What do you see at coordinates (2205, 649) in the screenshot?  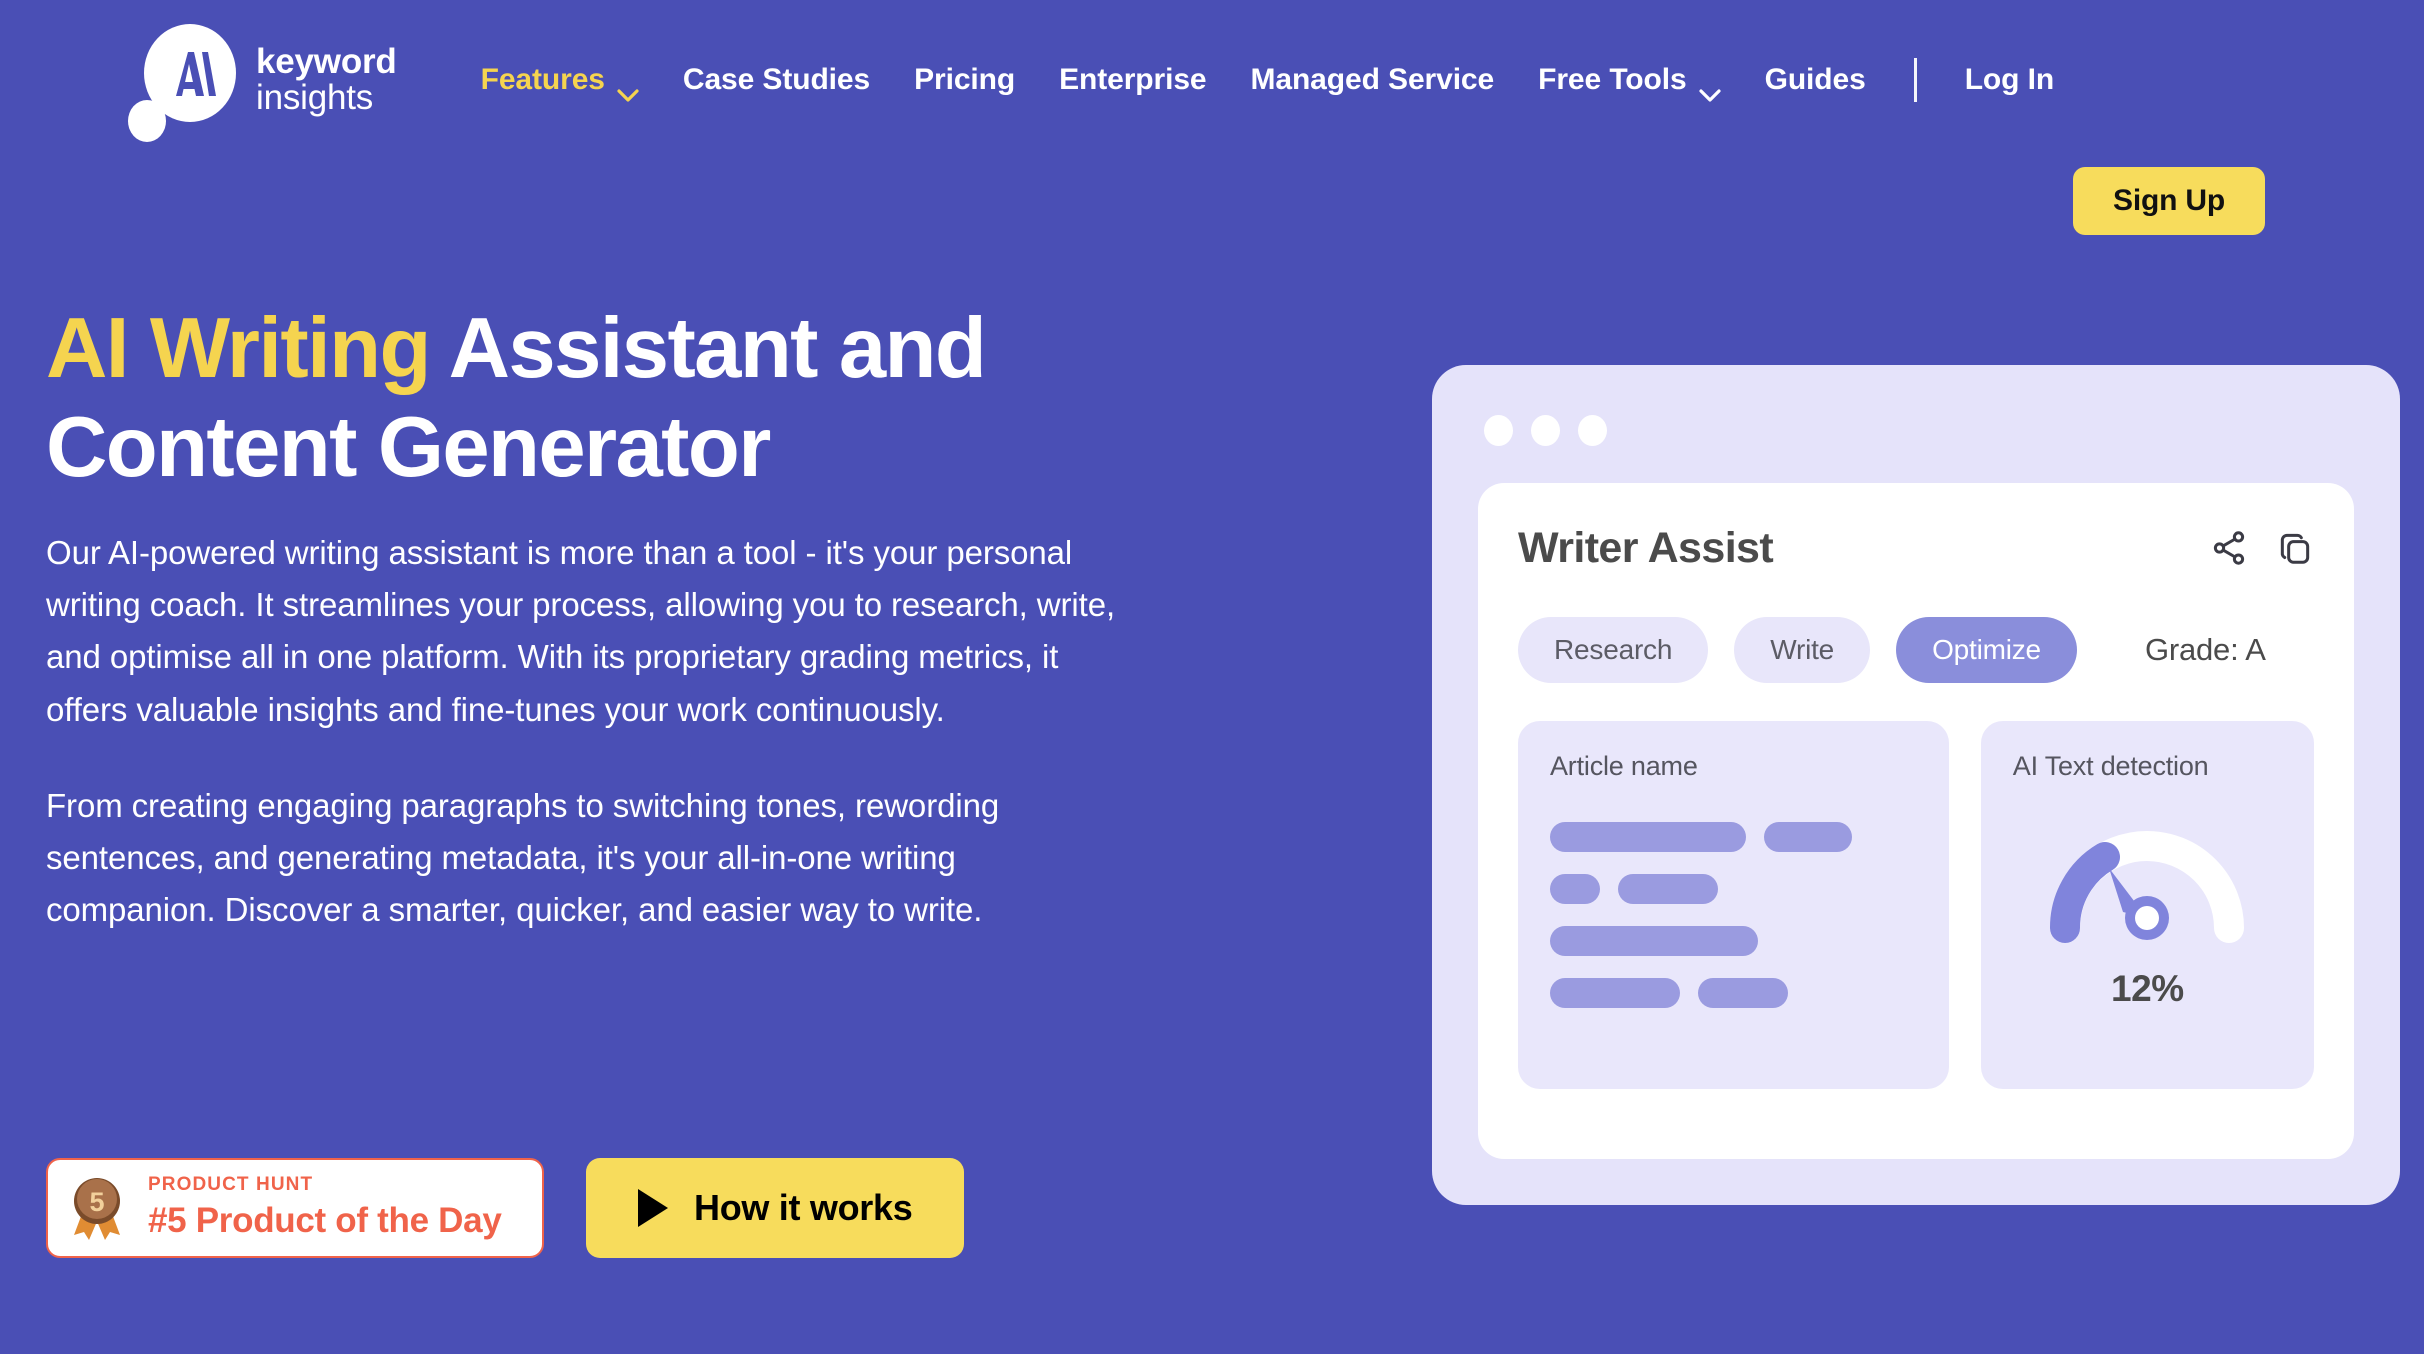 I see `grade-label: Grade: A` at bounding box center [2205, 649].